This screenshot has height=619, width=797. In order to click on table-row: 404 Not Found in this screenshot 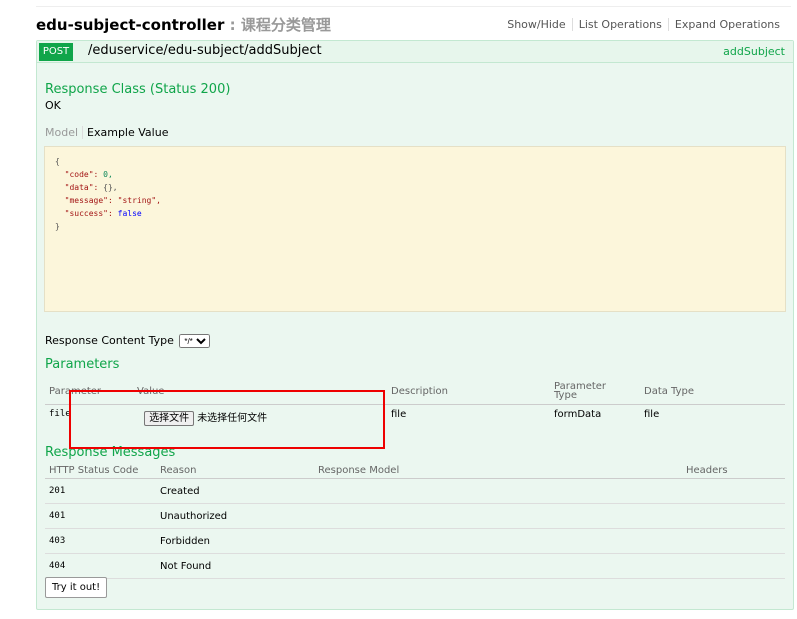, I will do `click(415, 566)`.